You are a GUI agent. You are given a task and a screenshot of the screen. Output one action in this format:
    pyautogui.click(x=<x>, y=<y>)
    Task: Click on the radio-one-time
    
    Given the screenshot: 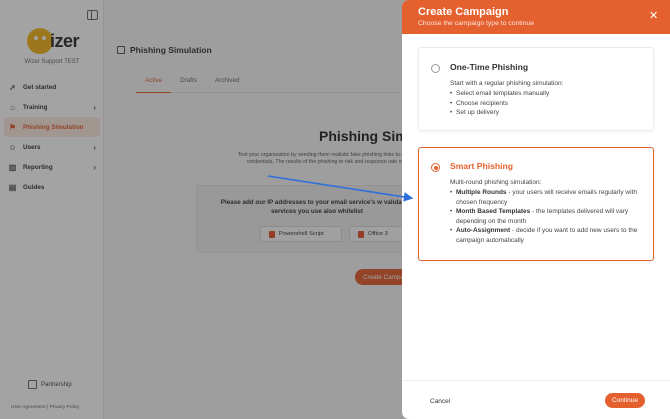 What is the action you would take?
    pyautogui.click(x=435, y=68)
    